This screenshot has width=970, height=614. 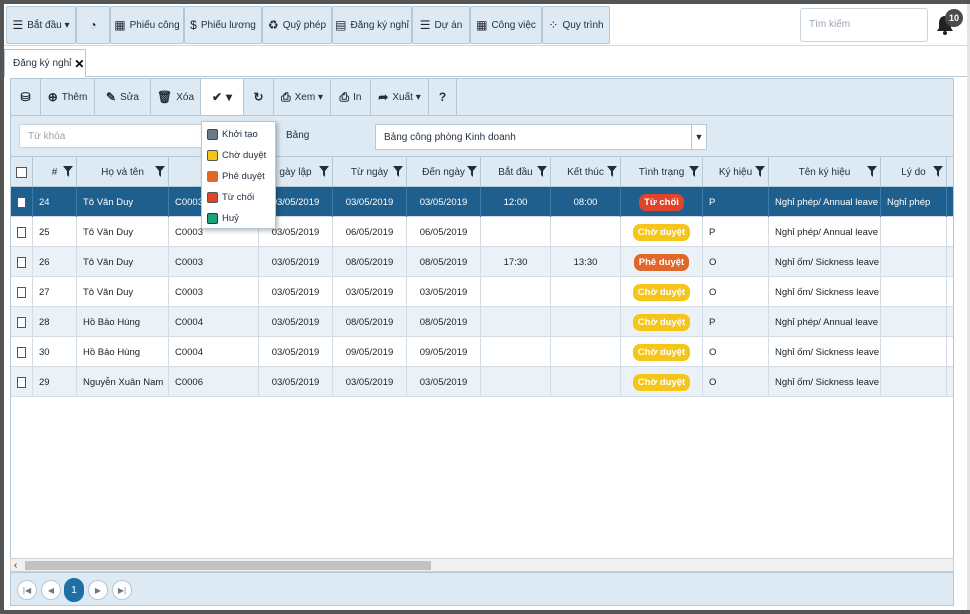 What do you see at coordinates (27, 590) in the screenshot?
I see `first-page-button: |◀` at bounding box center [27, 590].